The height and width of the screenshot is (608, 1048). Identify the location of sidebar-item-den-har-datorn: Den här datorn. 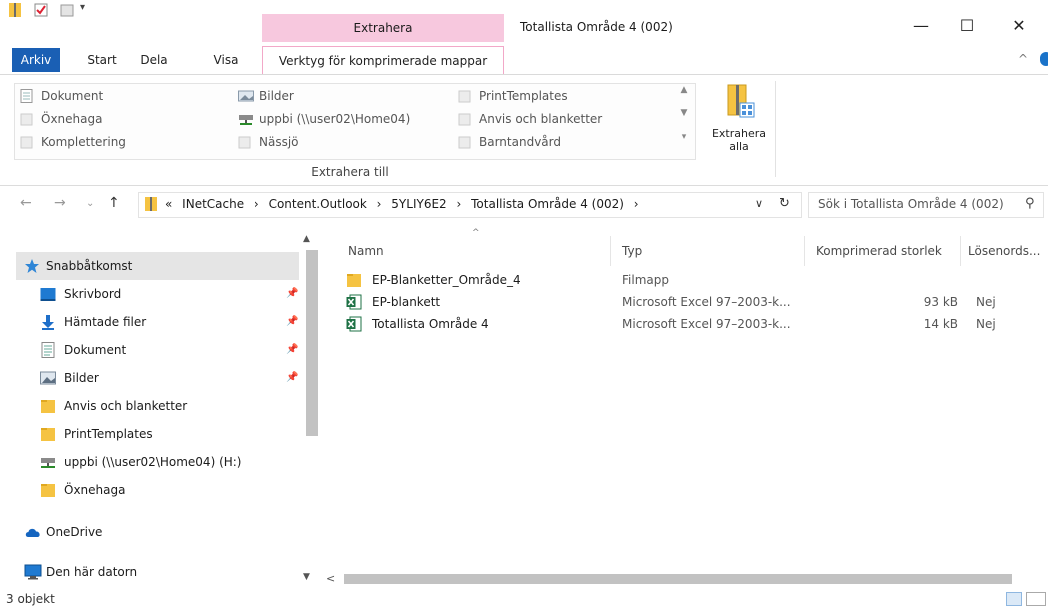
(157, 572).